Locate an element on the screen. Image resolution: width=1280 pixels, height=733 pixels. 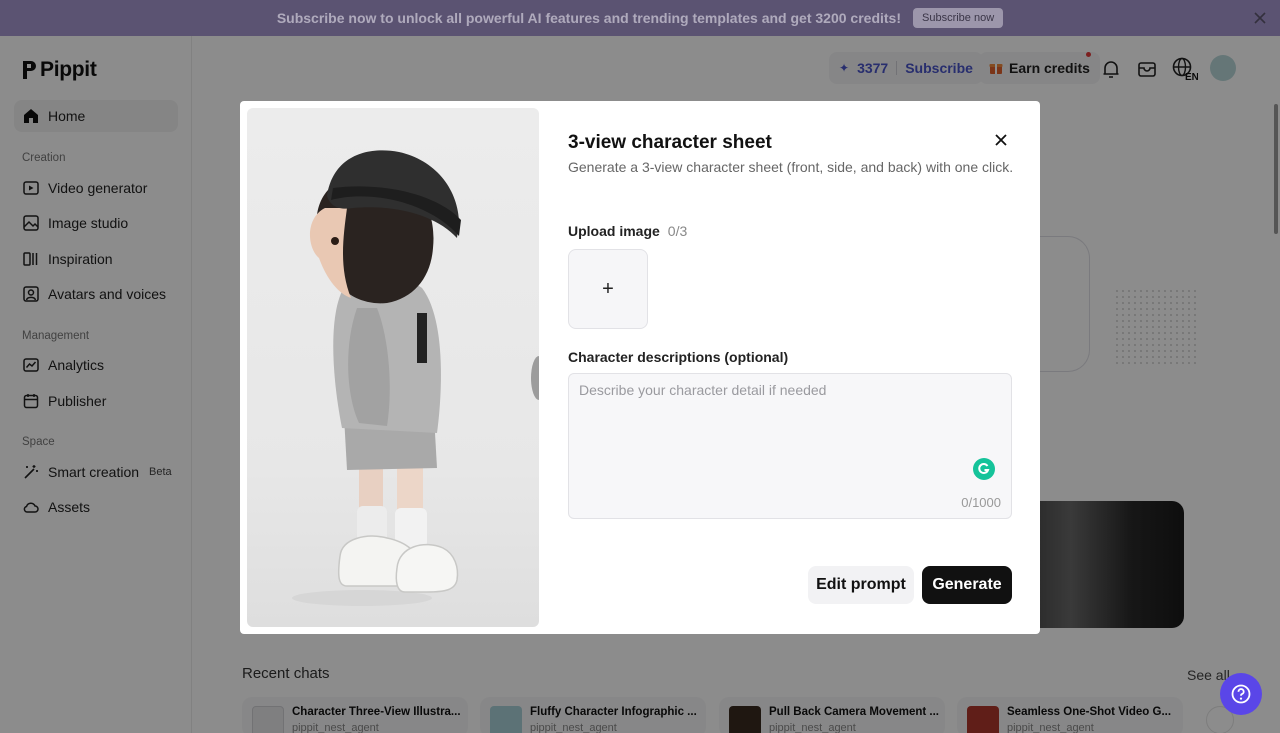
upload-image-label: Upload image 0/3 is located at coordinates (627, 231).